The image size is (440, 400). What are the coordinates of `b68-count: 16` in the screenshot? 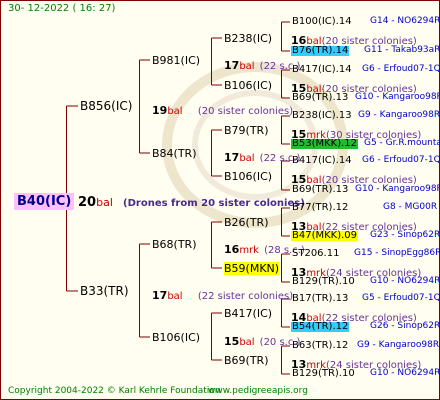 It's located at (232, 249).